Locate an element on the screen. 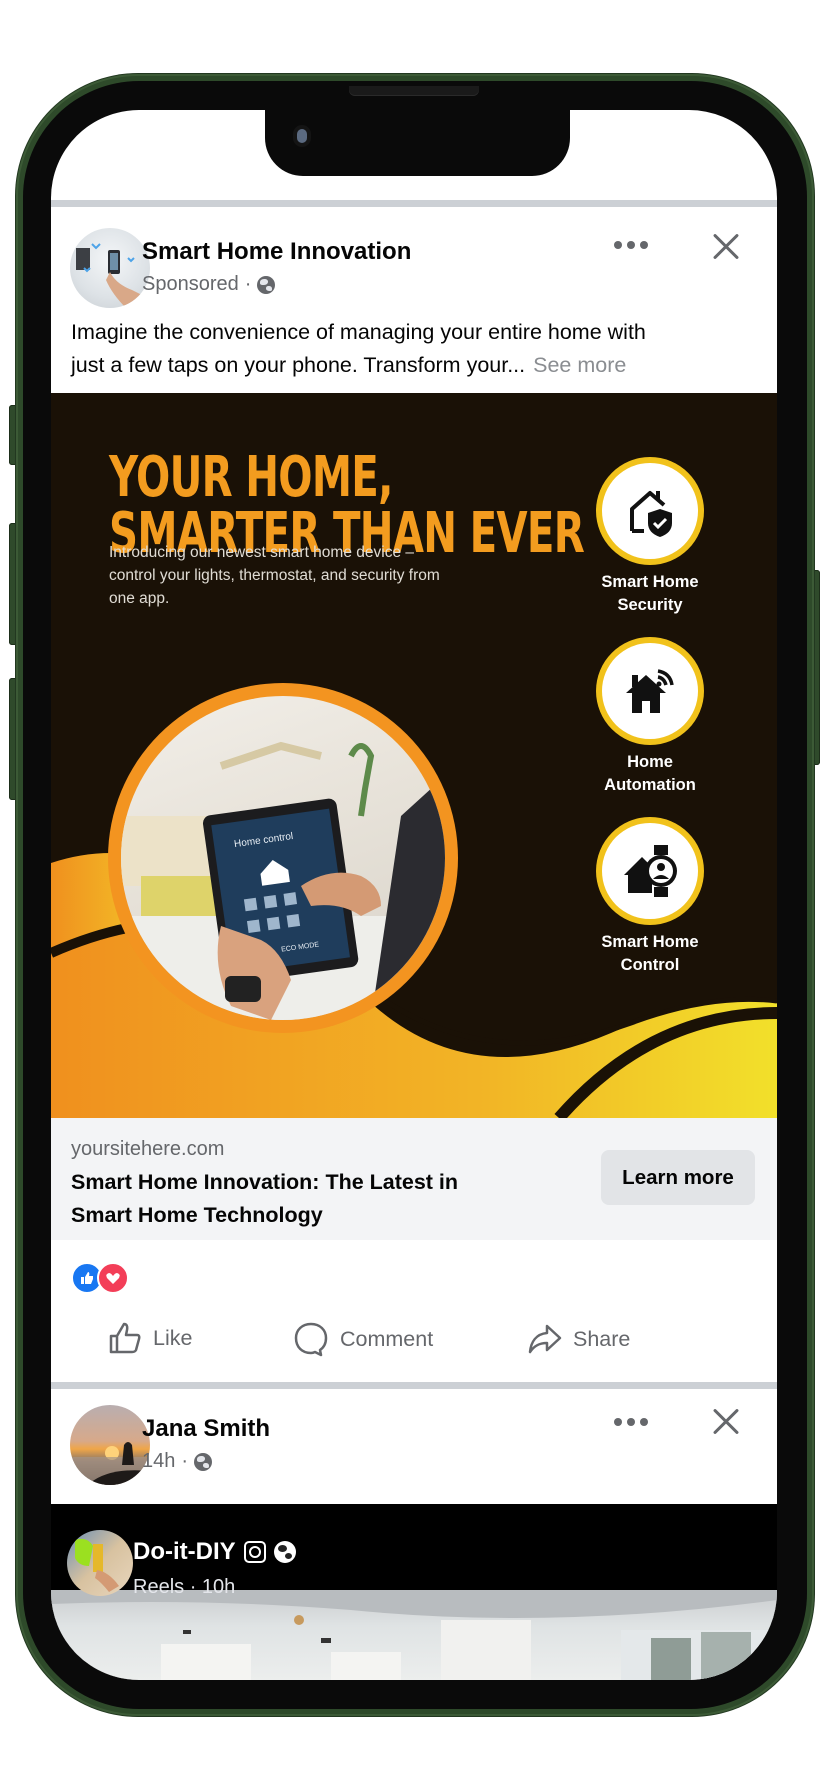 Image resolution: width=828 pixels, height=1792 pixels. comment-button: Comment is located at coordinates (362, 1339).